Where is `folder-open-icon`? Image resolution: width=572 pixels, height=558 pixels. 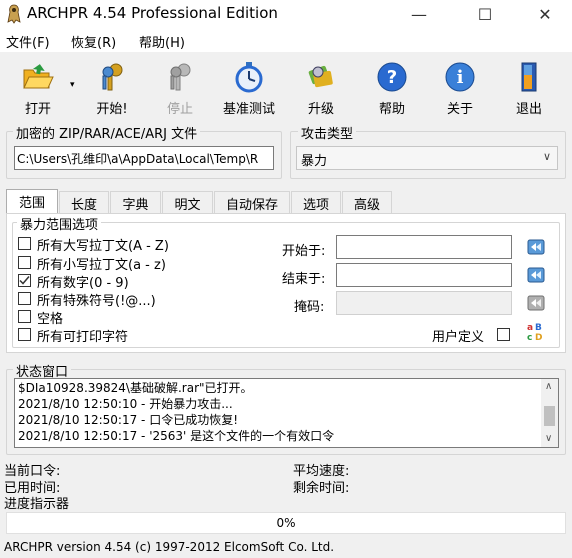
folder-open-icon is located at coordinates (38, 76).